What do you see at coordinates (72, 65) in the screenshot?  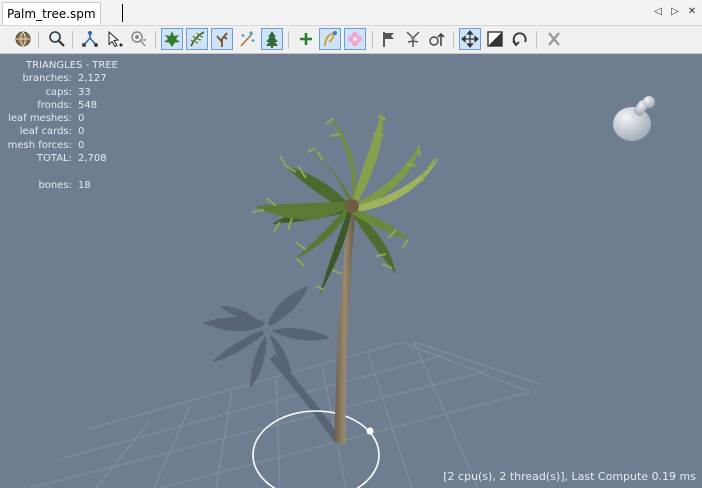 I see `stats-heading: TRIANGLES - TREE` at bounding box center [72, 65].